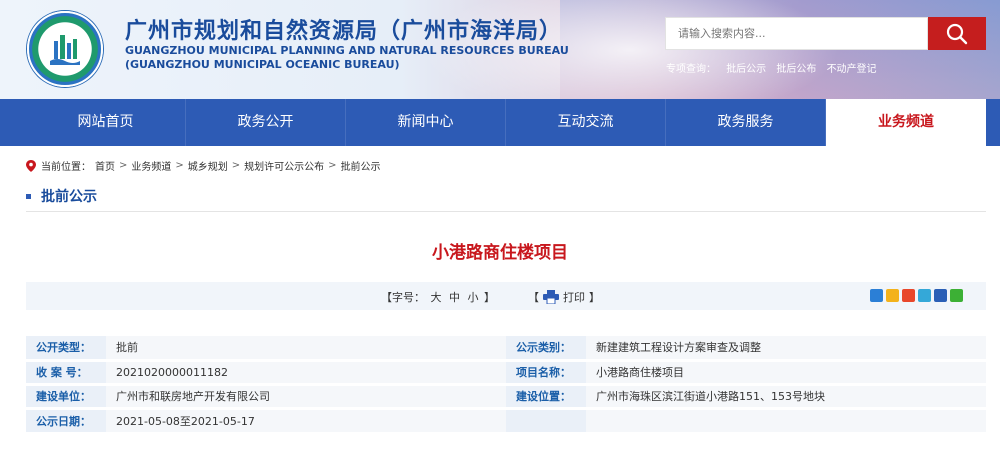  Describe the element at coordinates (892, 295) in the screenshot. I see `share-qzone-icon` at that location.